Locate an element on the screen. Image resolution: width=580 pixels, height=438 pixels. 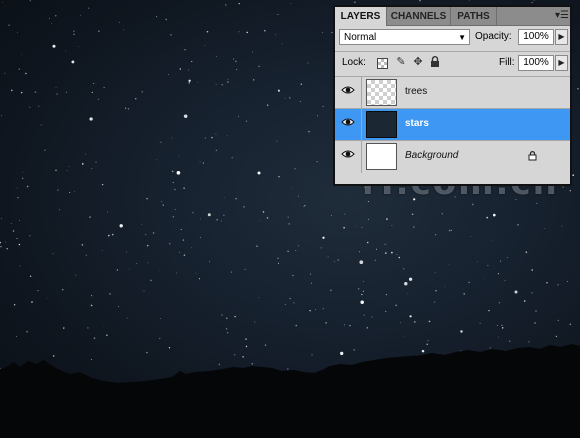
layer-list: trees stars Background is located at coordinates (452, 128).